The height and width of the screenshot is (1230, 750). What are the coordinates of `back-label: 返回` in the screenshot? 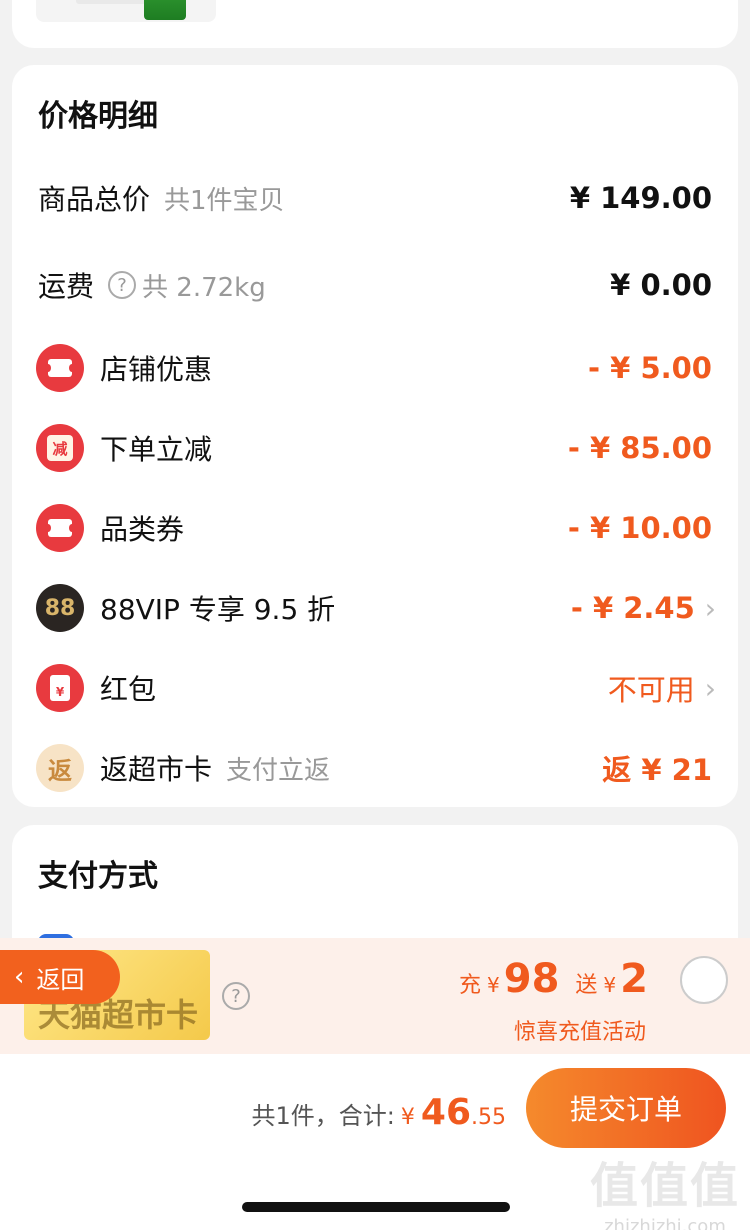 It's located at (60, 979).